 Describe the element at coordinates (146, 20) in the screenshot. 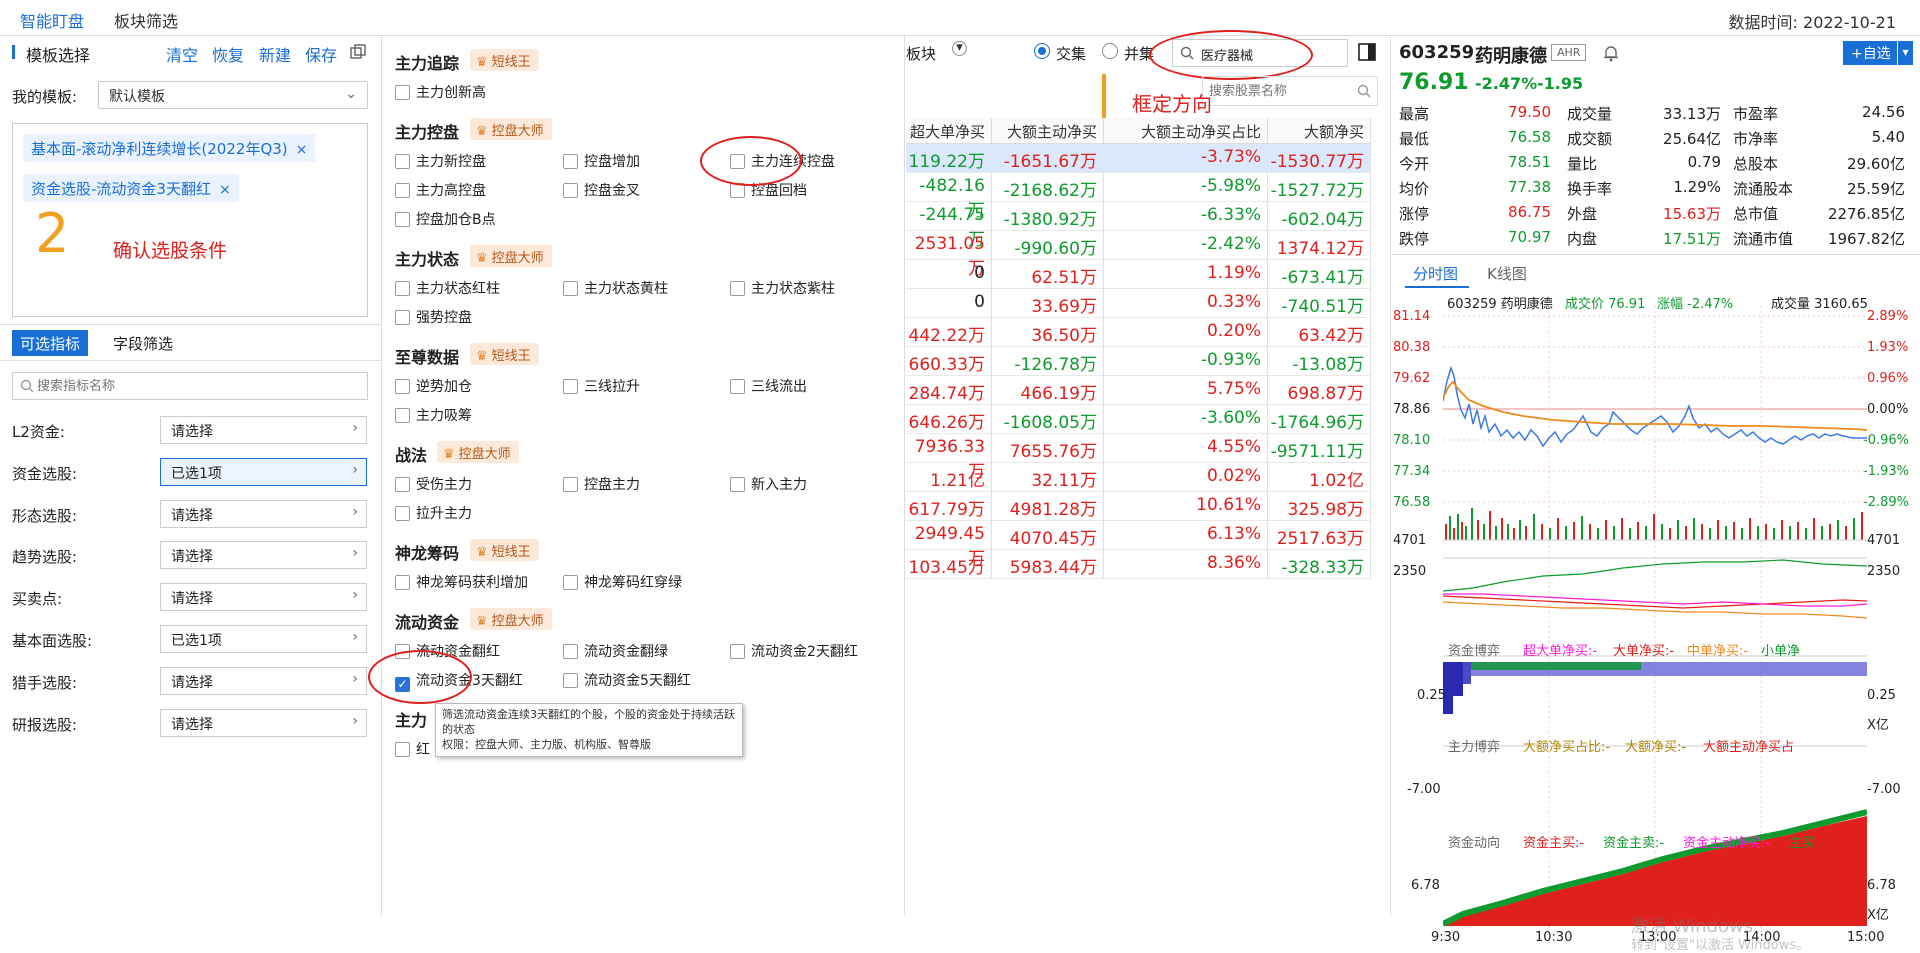

I see `tab-sector-filter: 板块筛选` at that location.